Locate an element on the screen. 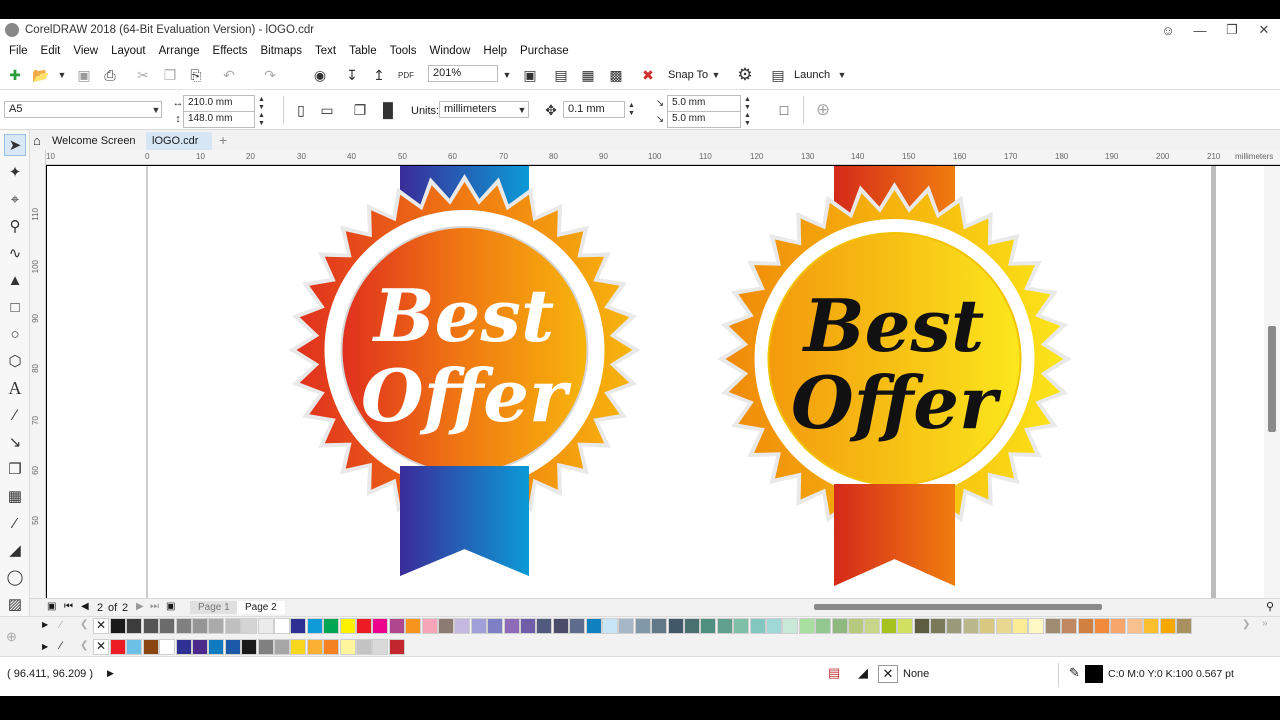 This screenshot has height=720, width=1280. palette-row2-menu-icon: ▶ is located at coordinates (45, 646).